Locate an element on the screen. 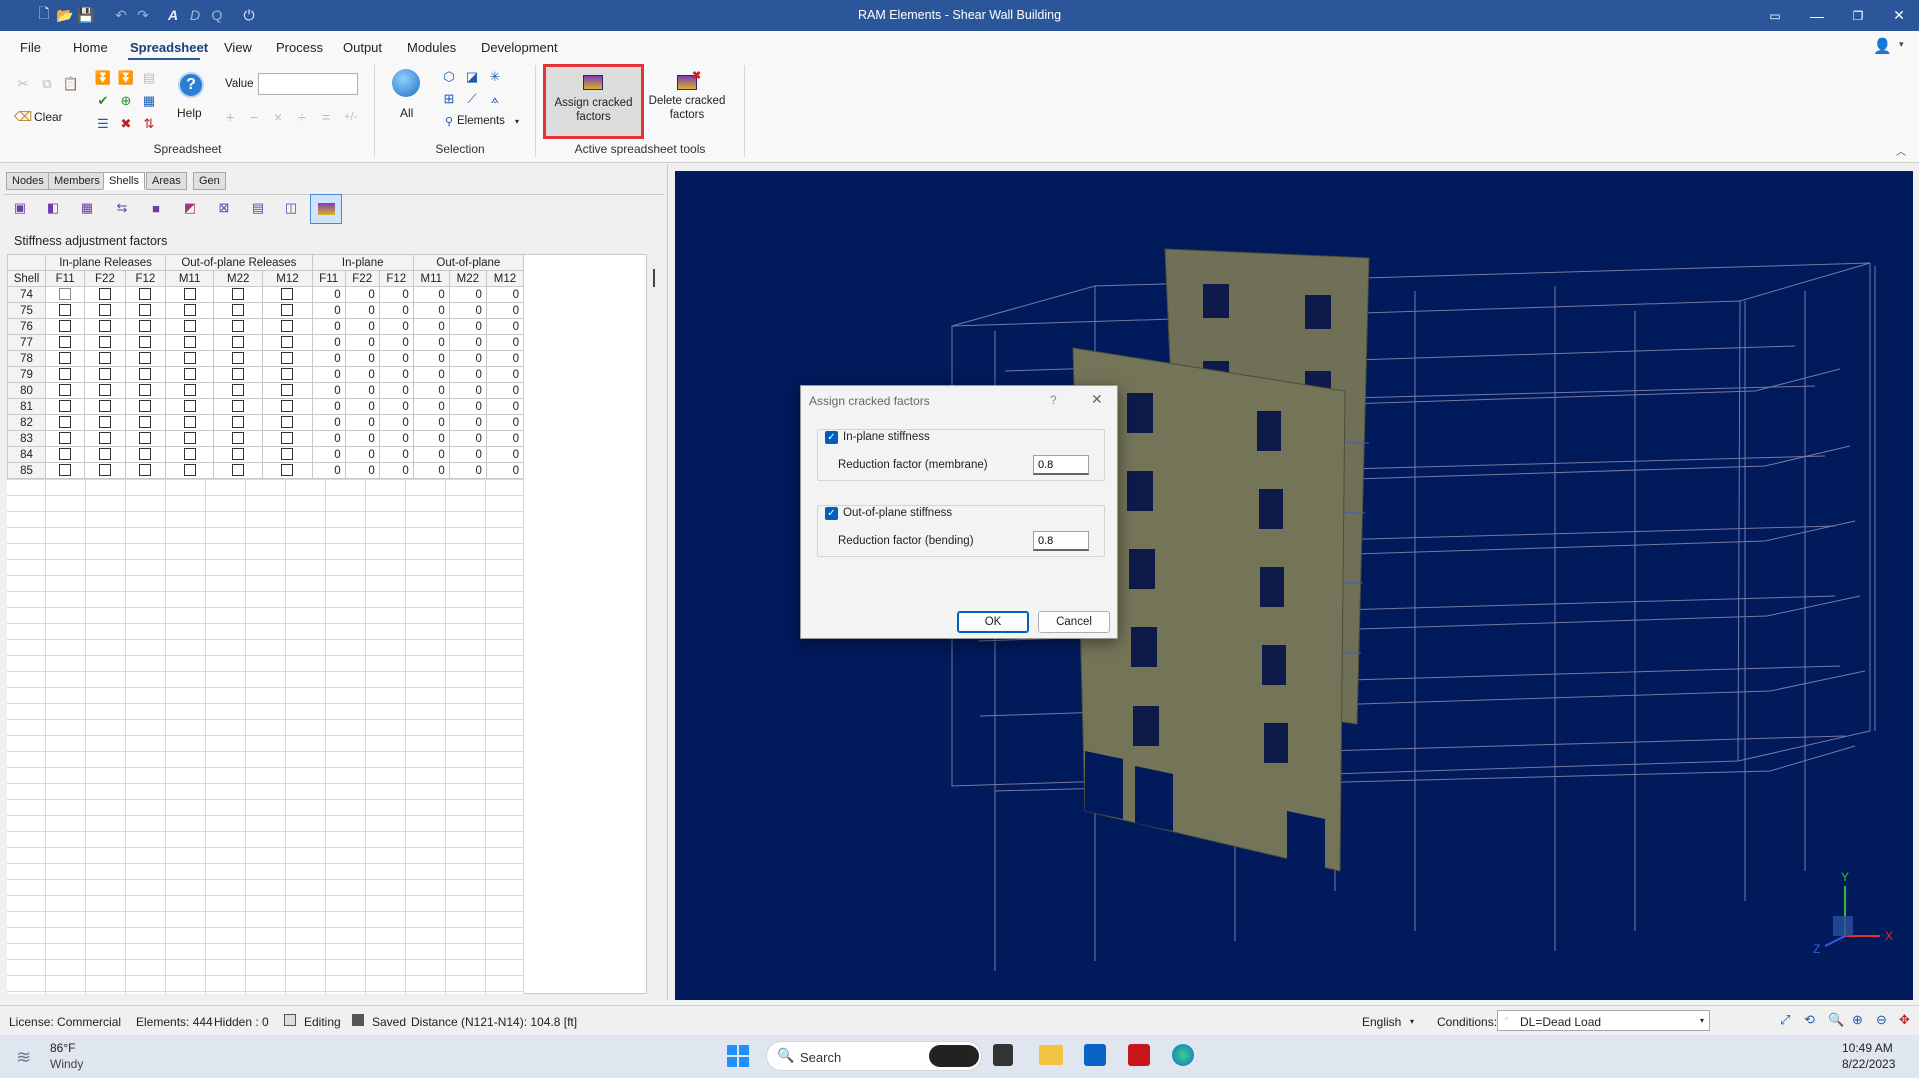  fill-down-icon: ⏬ is located at coordinates (103, 78).